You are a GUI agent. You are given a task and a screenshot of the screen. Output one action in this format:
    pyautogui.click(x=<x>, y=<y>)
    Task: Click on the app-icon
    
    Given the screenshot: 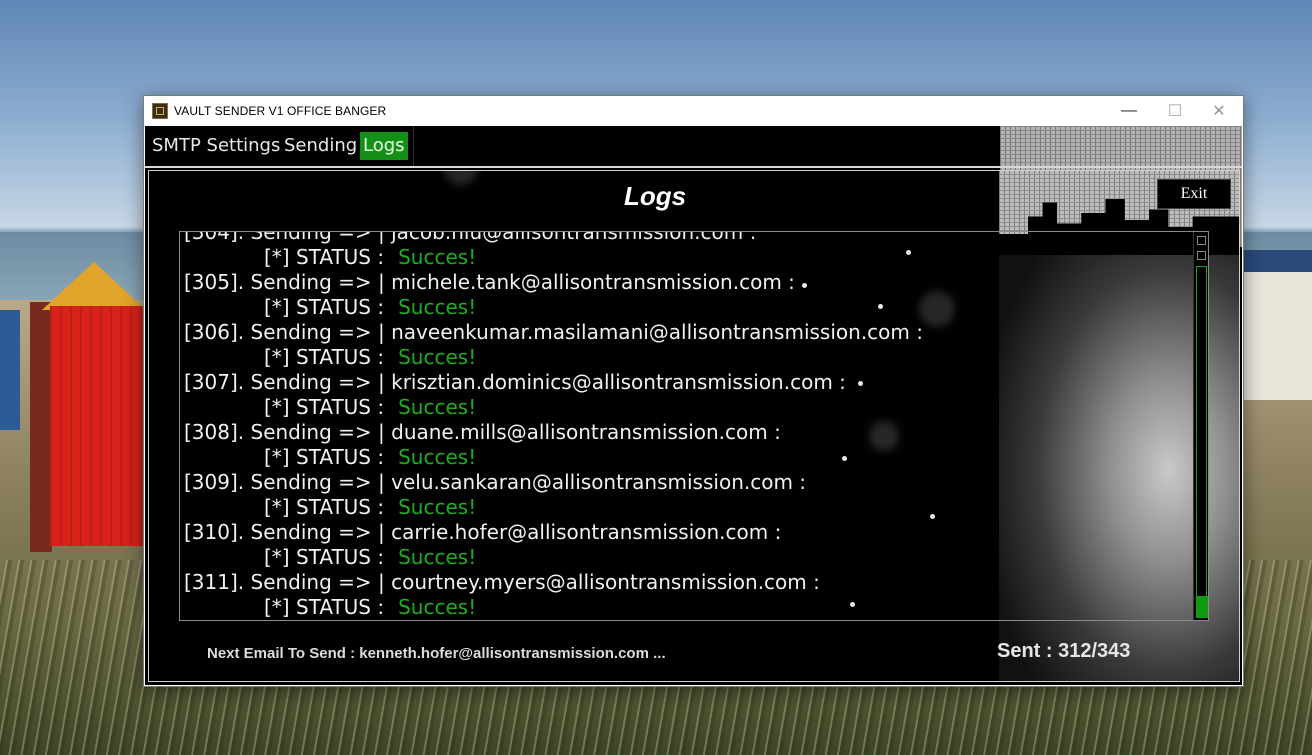 What is the action you would take?
    pyautogui.click(x=160, y=111)
    